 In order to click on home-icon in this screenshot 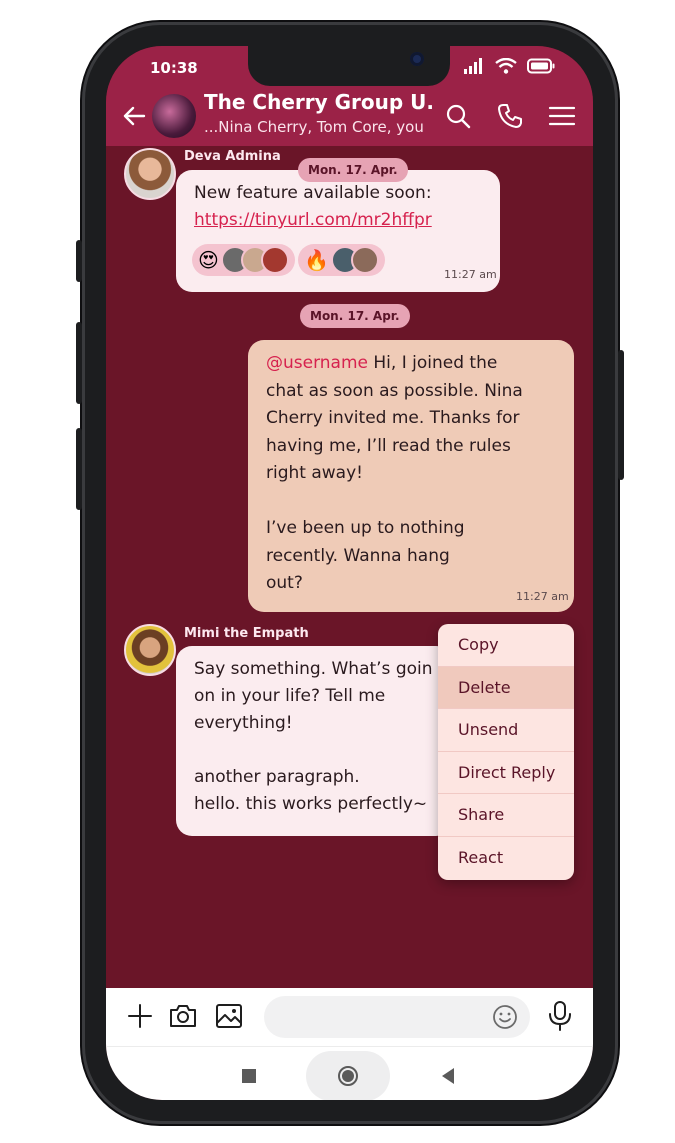, I will do `click(348, 1076)`.